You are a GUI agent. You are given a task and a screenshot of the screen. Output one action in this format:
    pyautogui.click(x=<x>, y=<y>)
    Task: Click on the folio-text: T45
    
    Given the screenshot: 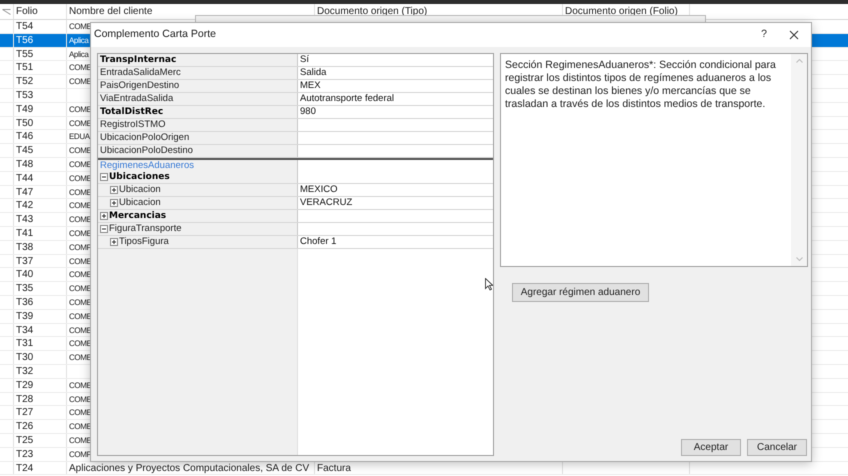 What is the action you would take?
    pyautogui.click(x=25, y=150)
    